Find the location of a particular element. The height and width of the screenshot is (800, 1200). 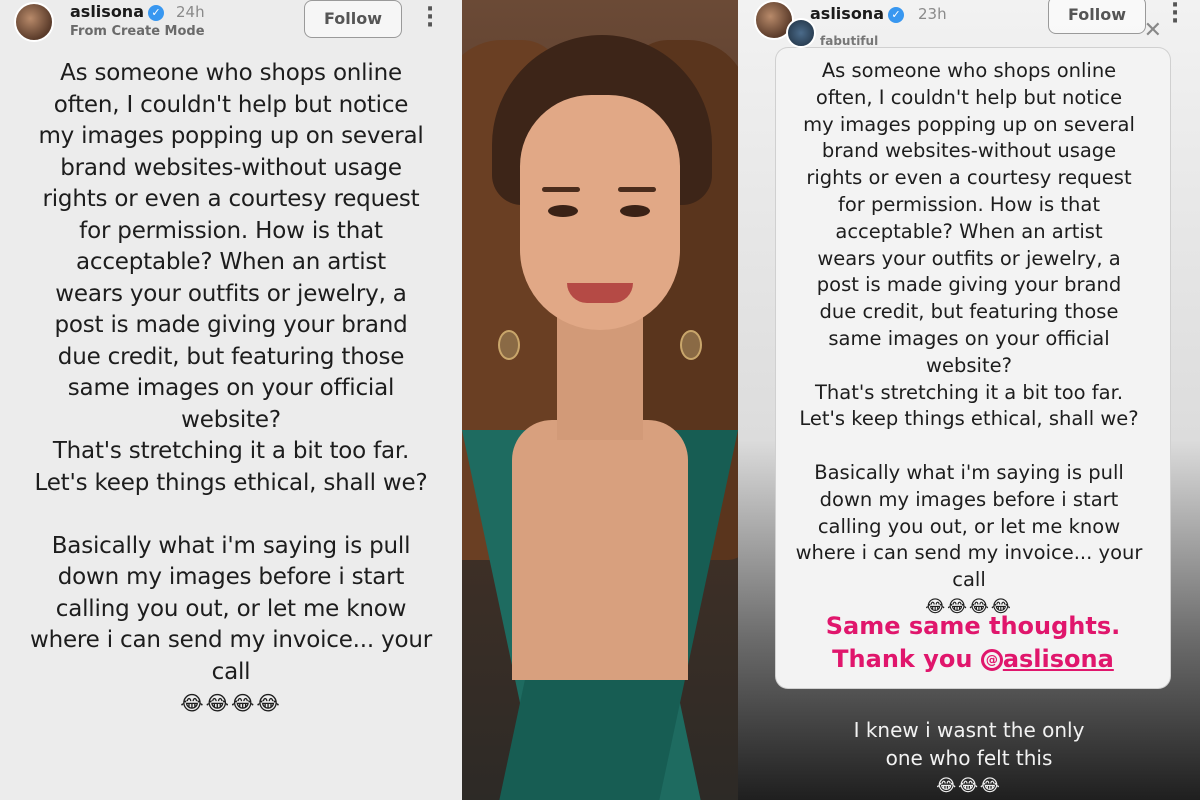

close-icon: ✕ is located at coordinates (1153, 30).